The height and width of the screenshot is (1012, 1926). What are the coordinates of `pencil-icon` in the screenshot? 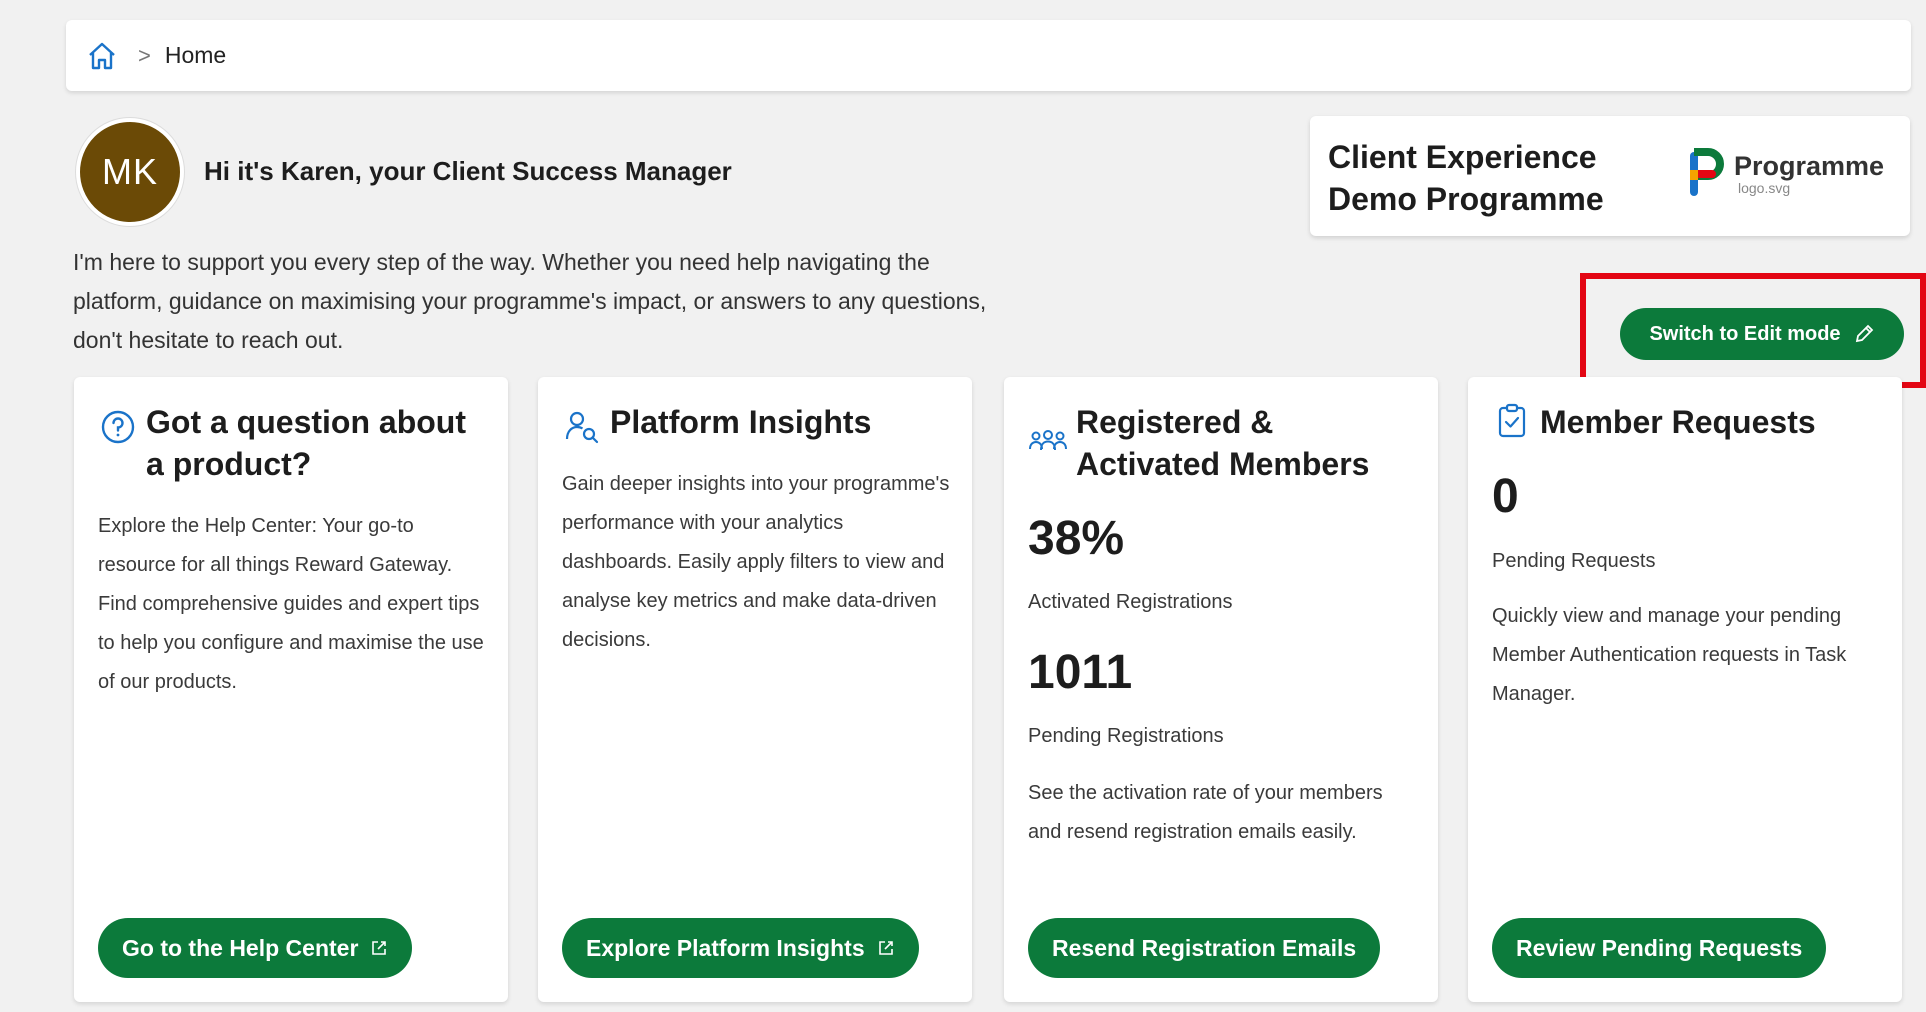 It's located at (1864, 333).